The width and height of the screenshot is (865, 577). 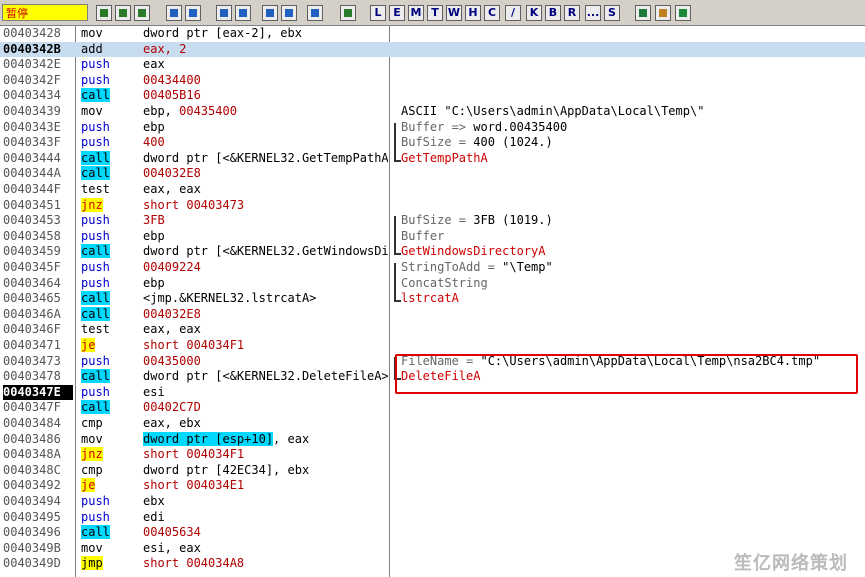 What do you see at coordinates (612, 13) in the screenshot?
I see `source-button: S` at bounding box center [612, 13].